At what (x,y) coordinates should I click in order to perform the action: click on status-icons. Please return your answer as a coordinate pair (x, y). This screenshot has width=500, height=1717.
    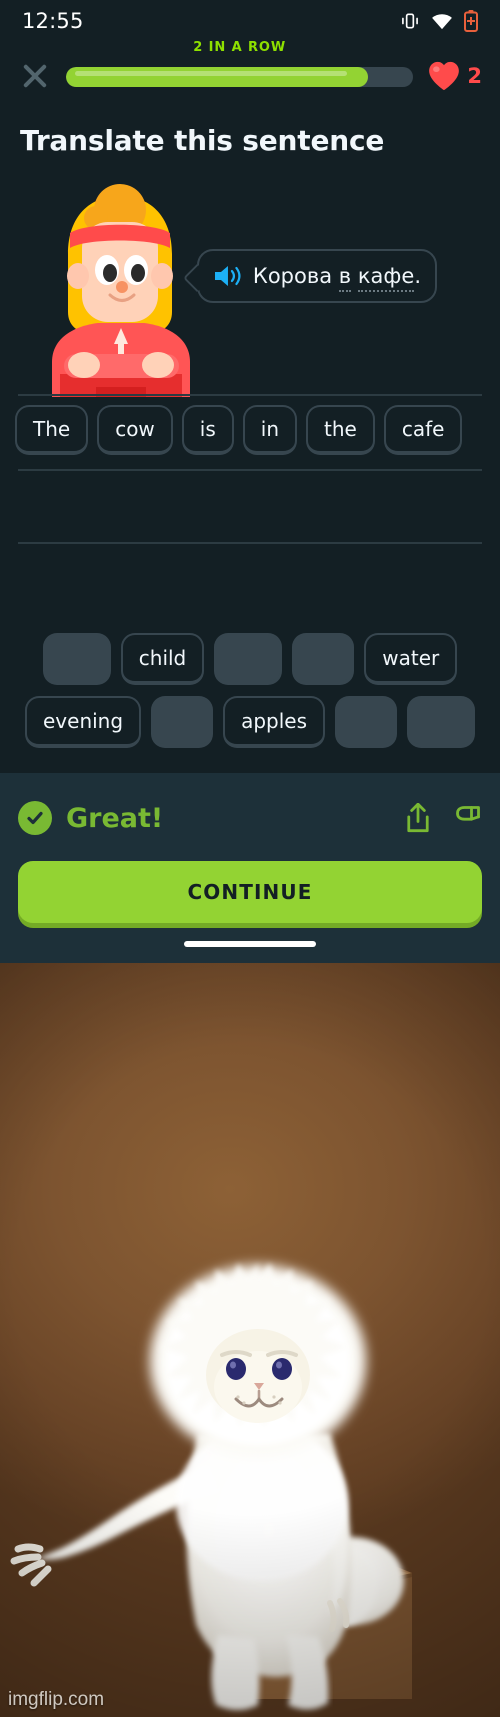
    Looking at the image, I should click on (439, 21).